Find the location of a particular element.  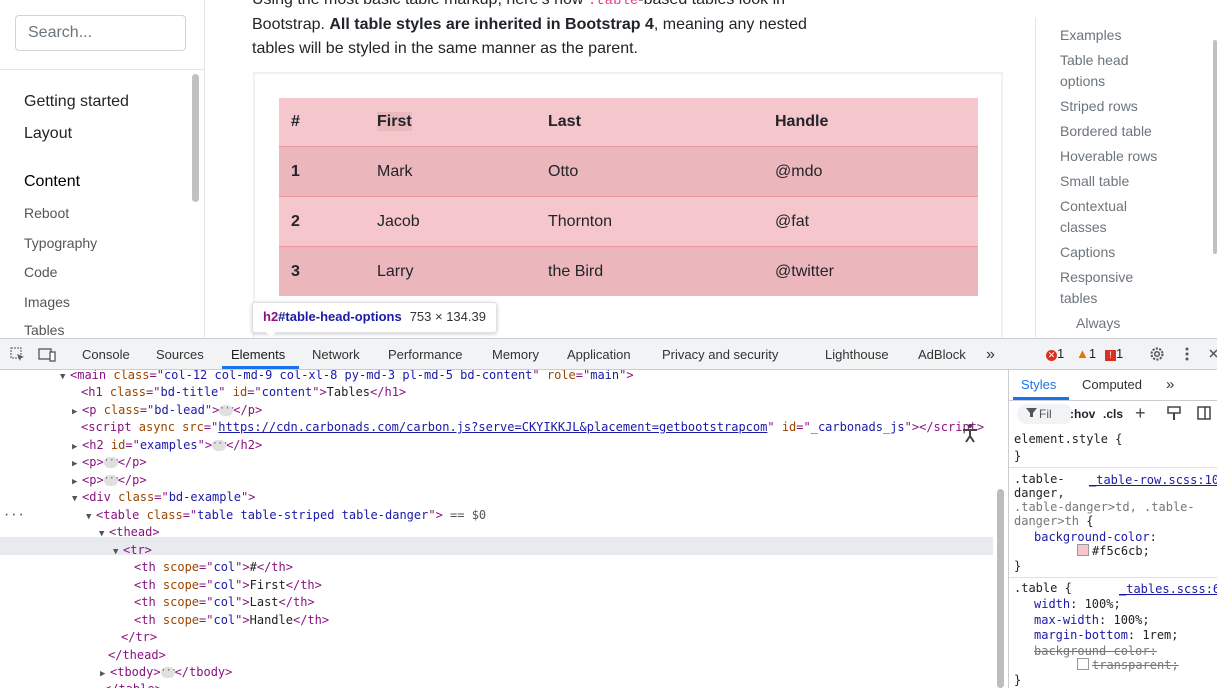

rule-selector: .table { is located at coordinates (1043, 588).